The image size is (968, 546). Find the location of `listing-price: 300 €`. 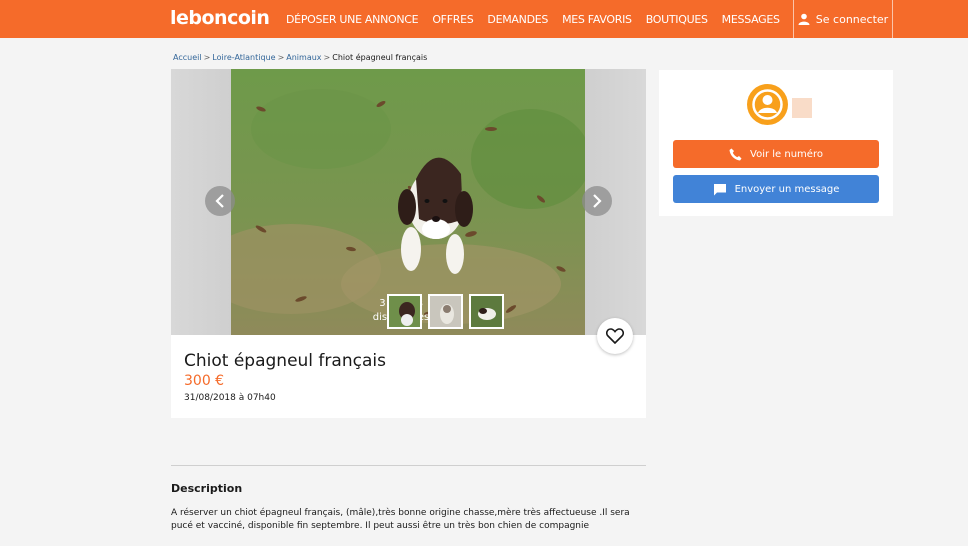

listing-price: 300 € is located at coordinates (204, 381).